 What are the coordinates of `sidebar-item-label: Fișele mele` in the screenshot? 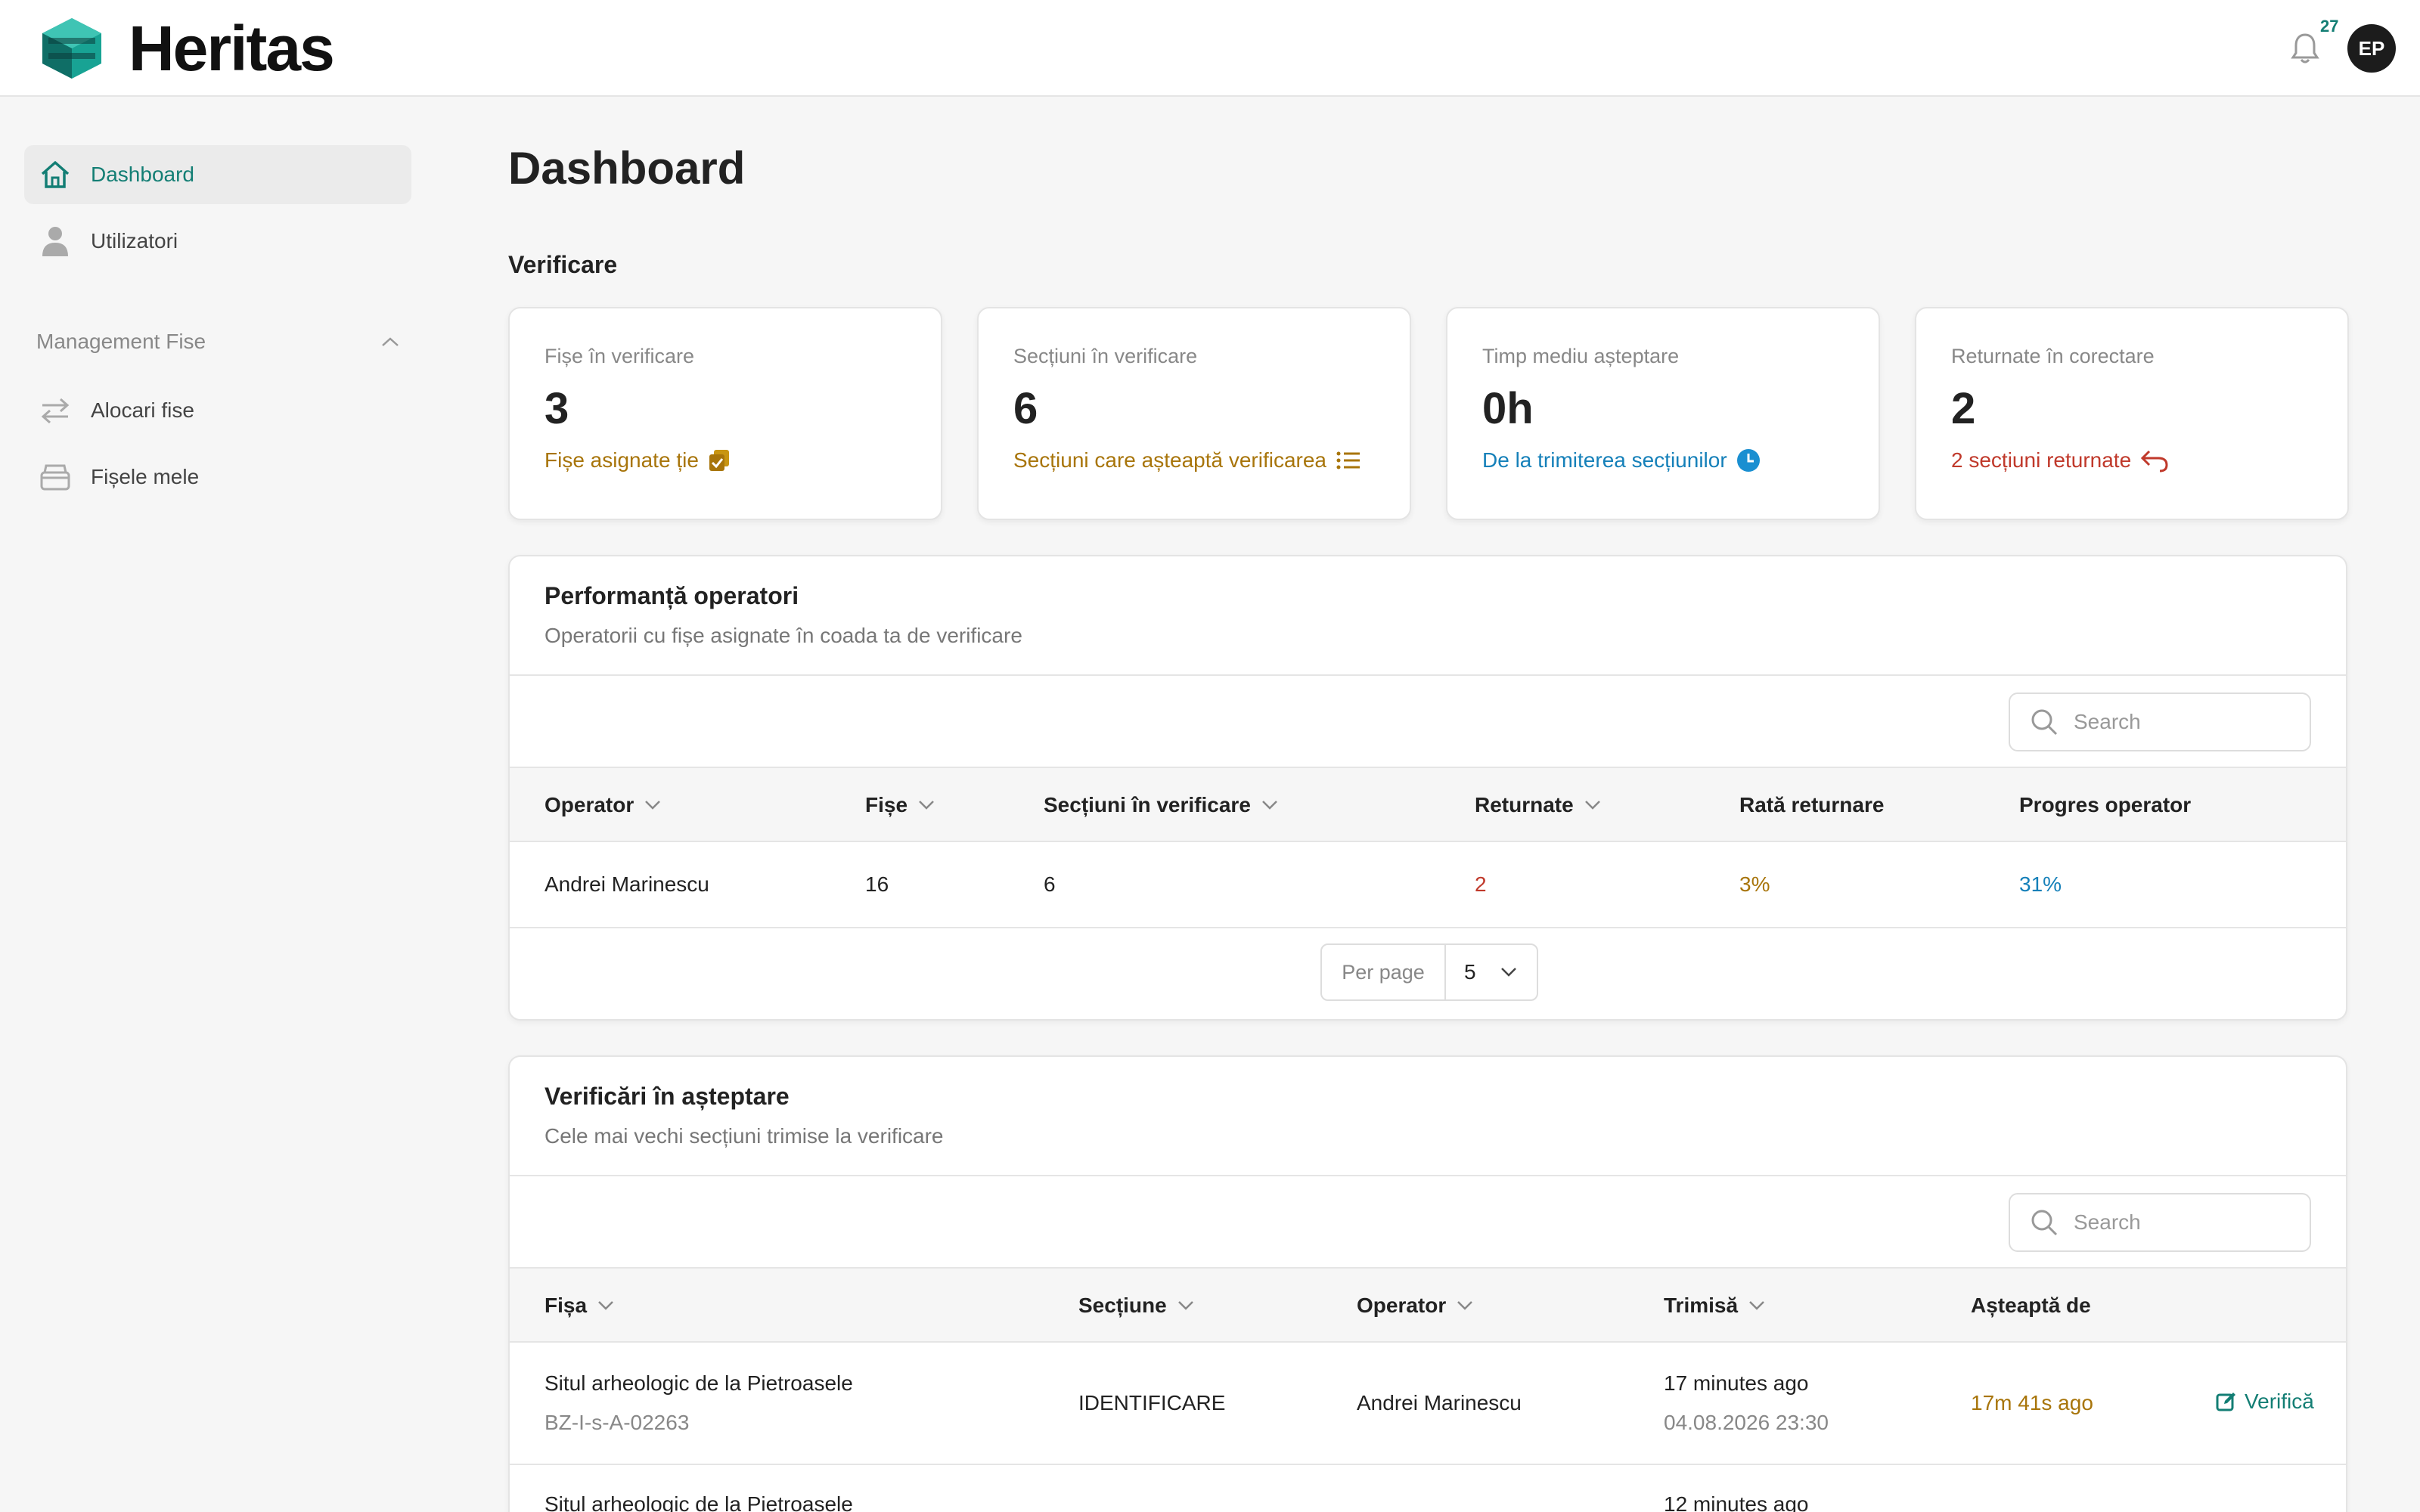 It's located at (145, 476).